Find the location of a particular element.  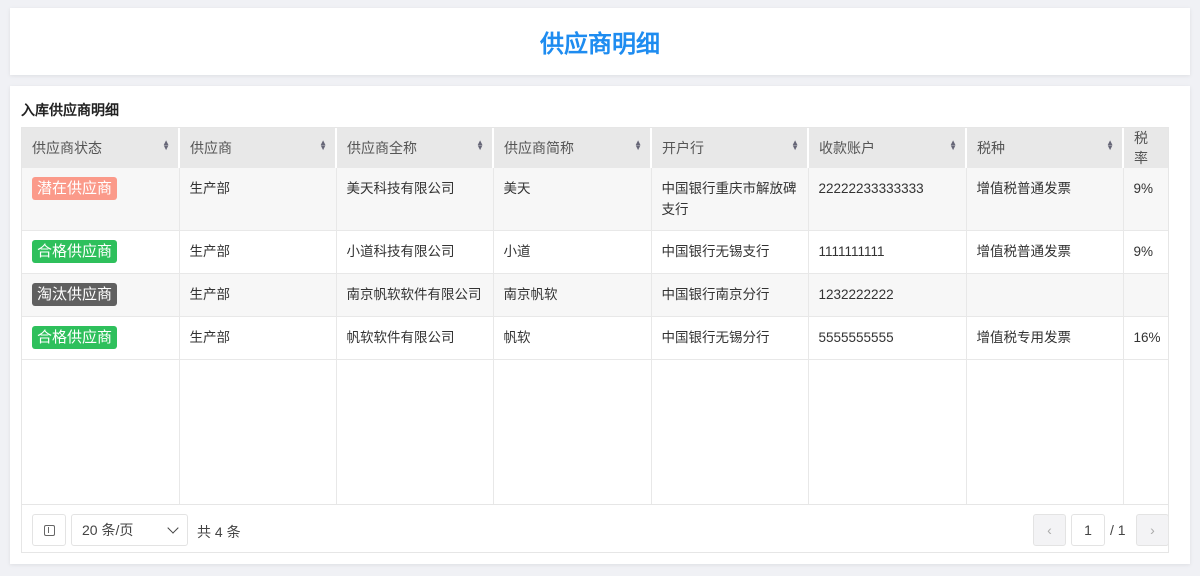

column-label: 收款账户 is located at coordinates (847, 148).